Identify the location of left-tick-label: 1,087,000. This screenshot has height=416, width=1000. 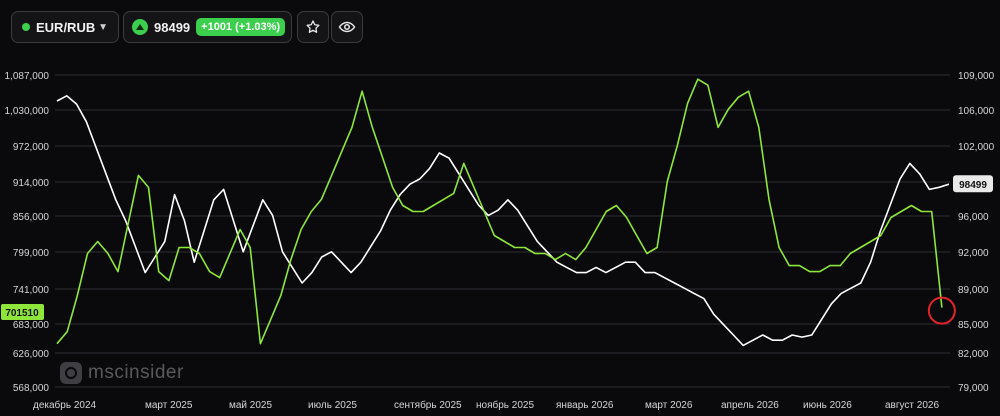
(27, 76).